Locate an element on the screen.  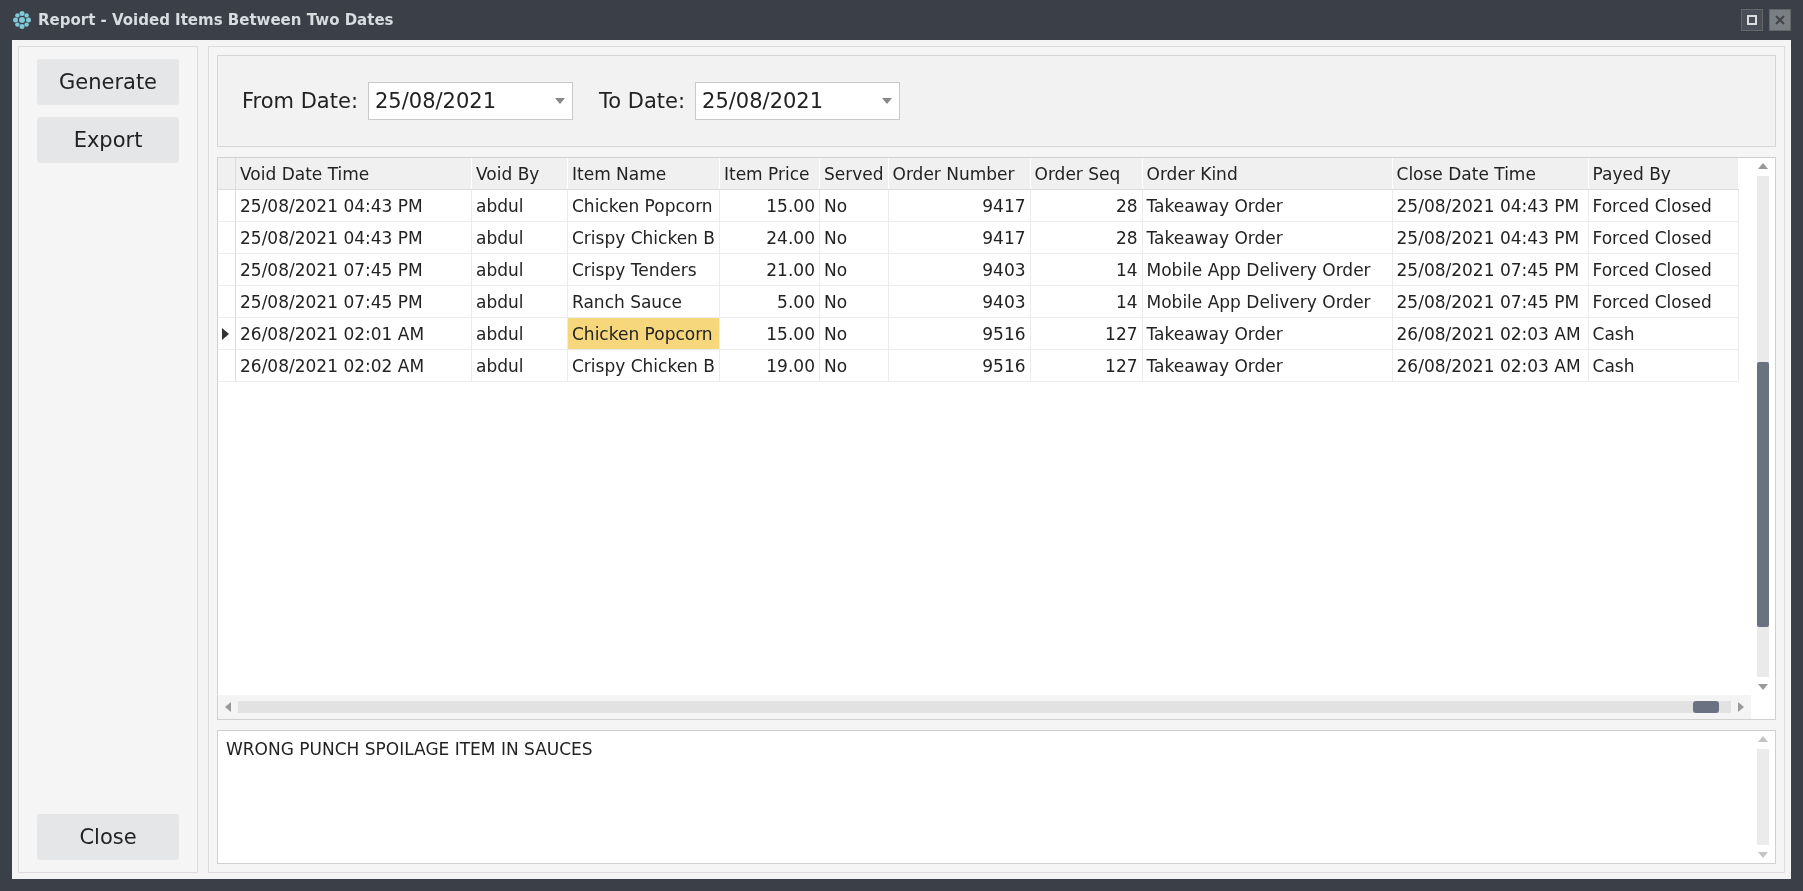
restore-icon is located at coordinates (1752, 20).